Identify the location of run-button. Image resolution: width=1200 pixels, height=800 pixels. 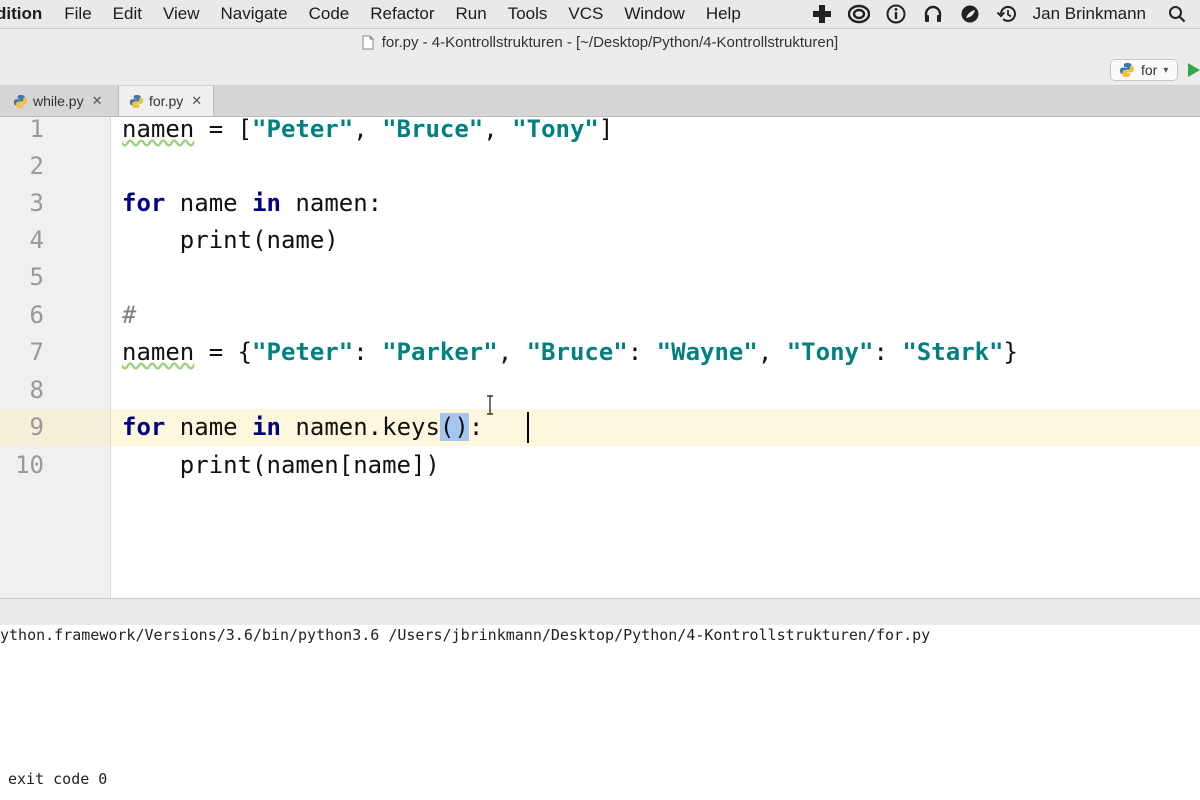
(1194, 70).